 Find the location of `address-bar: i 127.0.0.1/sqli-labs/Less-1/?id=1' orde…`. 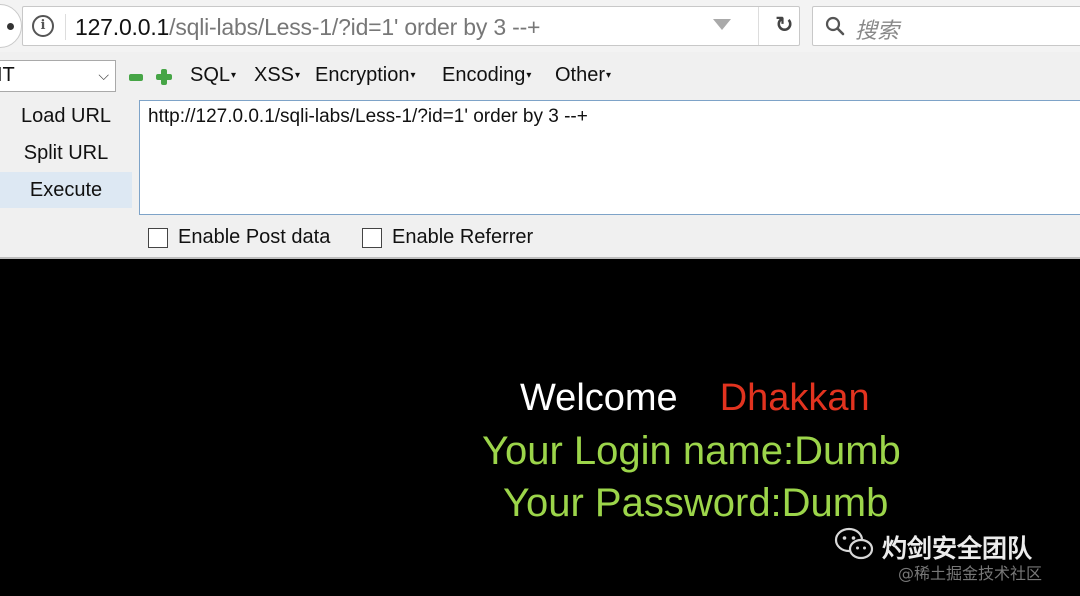

address-bar: i 127.0.0.1/sqli-labs/Less-1/?id=1' orde… is located at coordinates (411, 26).